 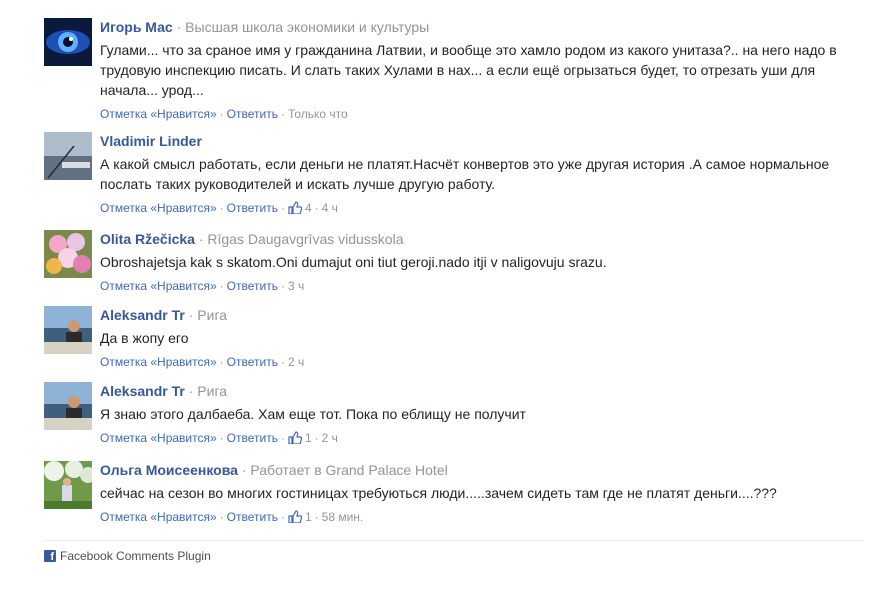 I want to click on author-name: Ольга Моисеенкова, so click(x=169, y=470).